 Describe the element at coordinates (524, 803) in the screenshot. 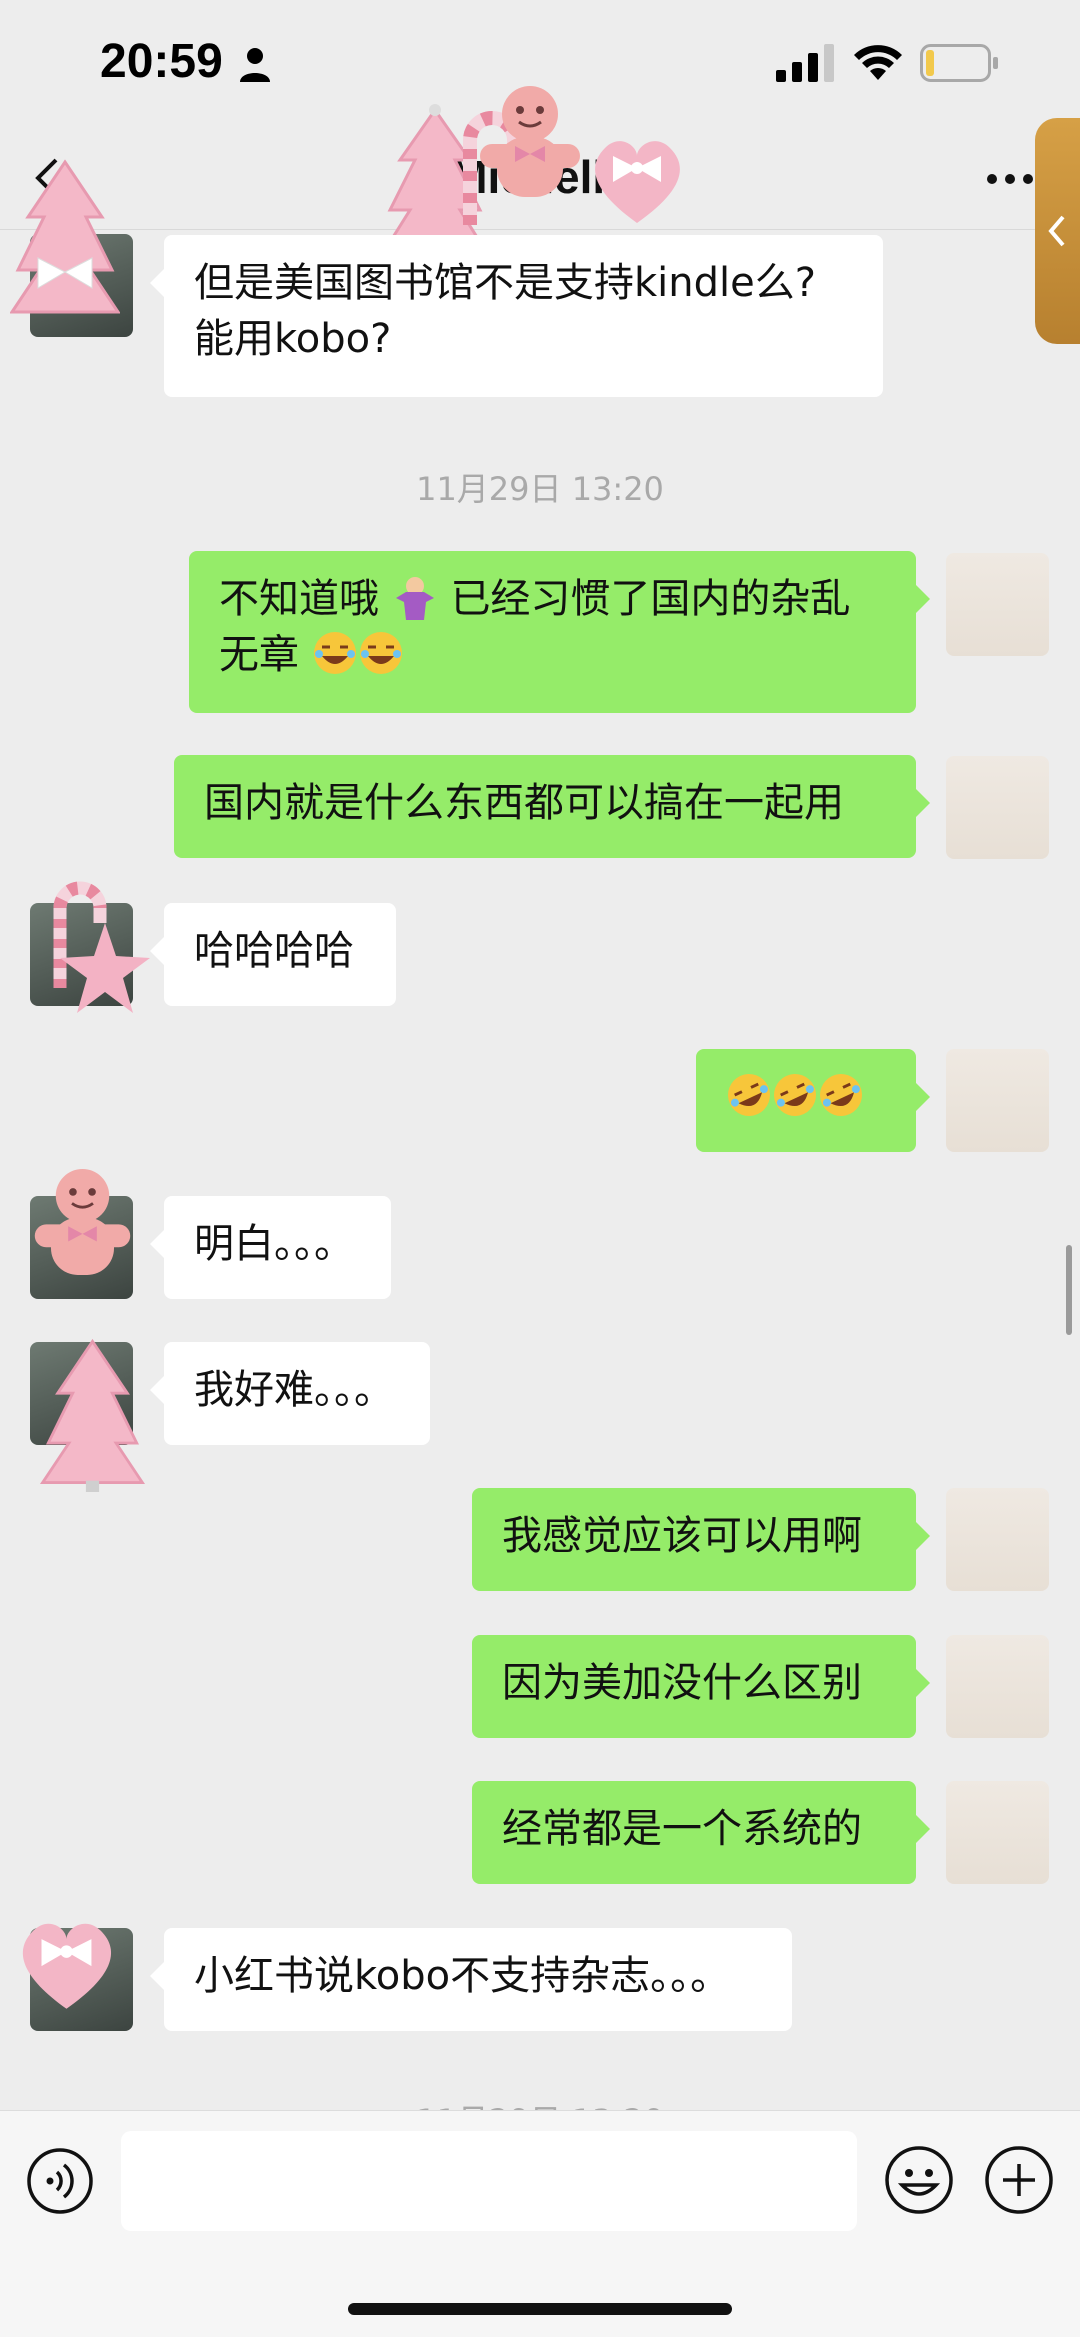

I see `message-text: 国内就是什么东西都可以搞在一起用` at that location.